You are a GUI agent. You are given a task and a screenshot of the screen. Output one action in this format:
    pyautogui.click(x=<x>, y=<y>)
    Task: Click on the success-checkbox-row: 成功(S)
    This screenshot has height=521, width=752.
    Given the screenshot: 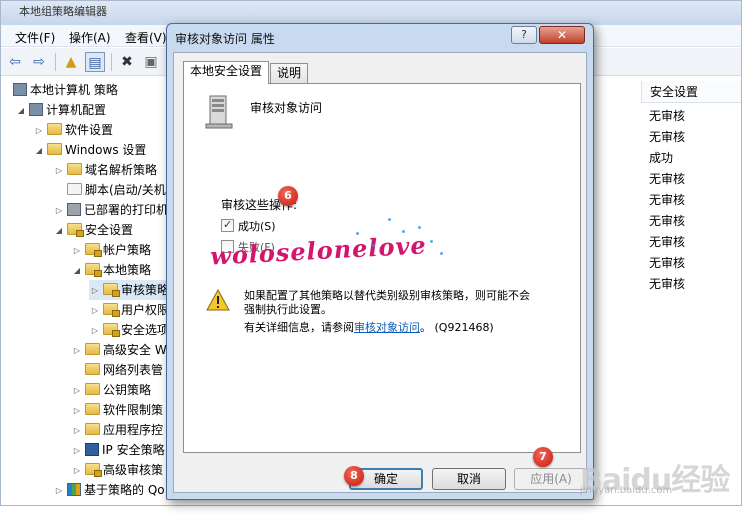 What is the action you would take?
    pyautogui.click(x=248, y=226)
    